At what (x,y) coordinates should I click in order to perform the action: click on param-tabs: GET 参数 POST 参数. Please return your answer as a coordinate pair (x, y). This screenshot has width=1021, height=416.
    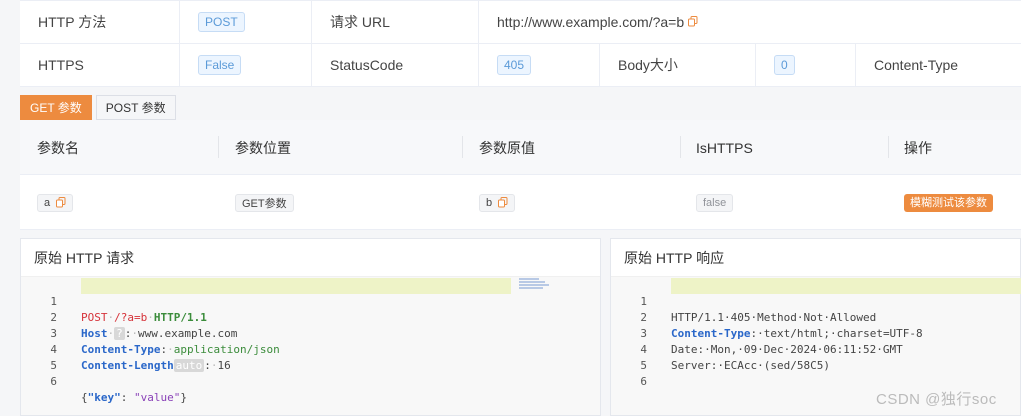
    Looking at the image, I should click on (100, 107).